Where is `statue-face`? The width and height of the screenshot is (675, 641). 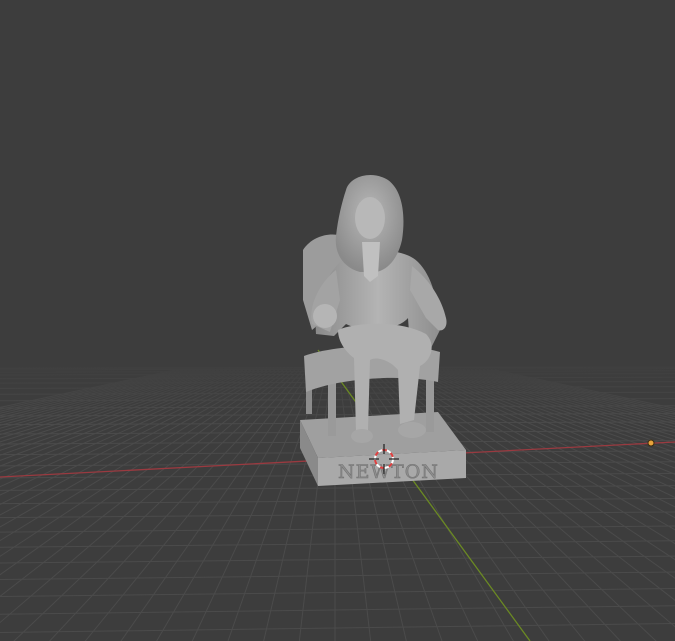
statue-face is located at coordinates (370, 218).